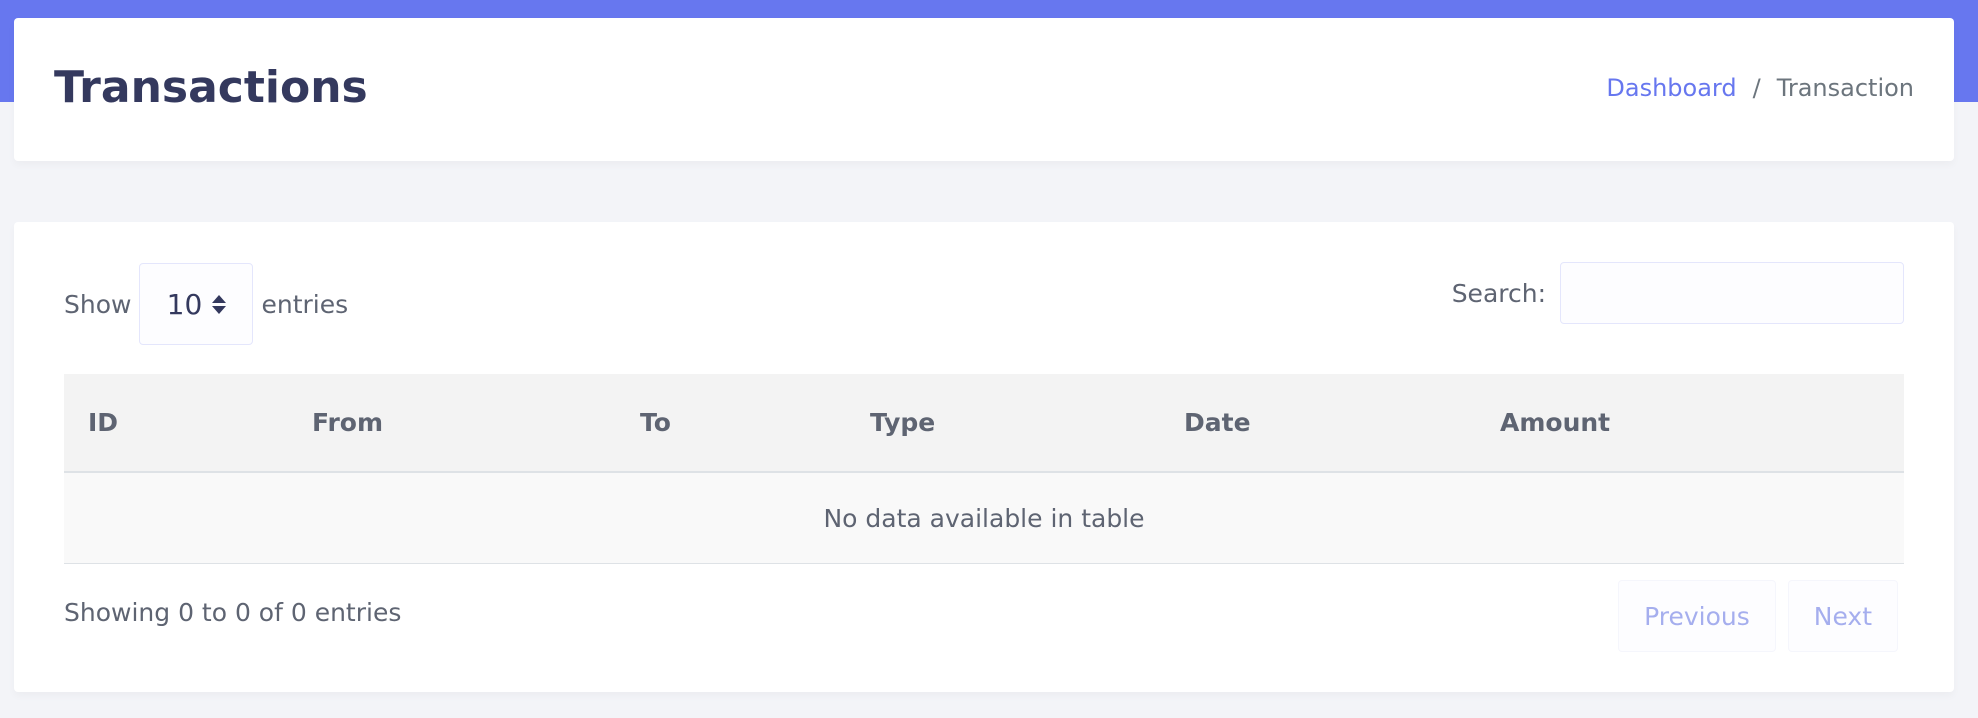 This screenshot has height=718, width=1978. What do you see at coordinates (1842, 616) in the screenshot?
I see `next-button: Next` at bounding box center [1842, 616].